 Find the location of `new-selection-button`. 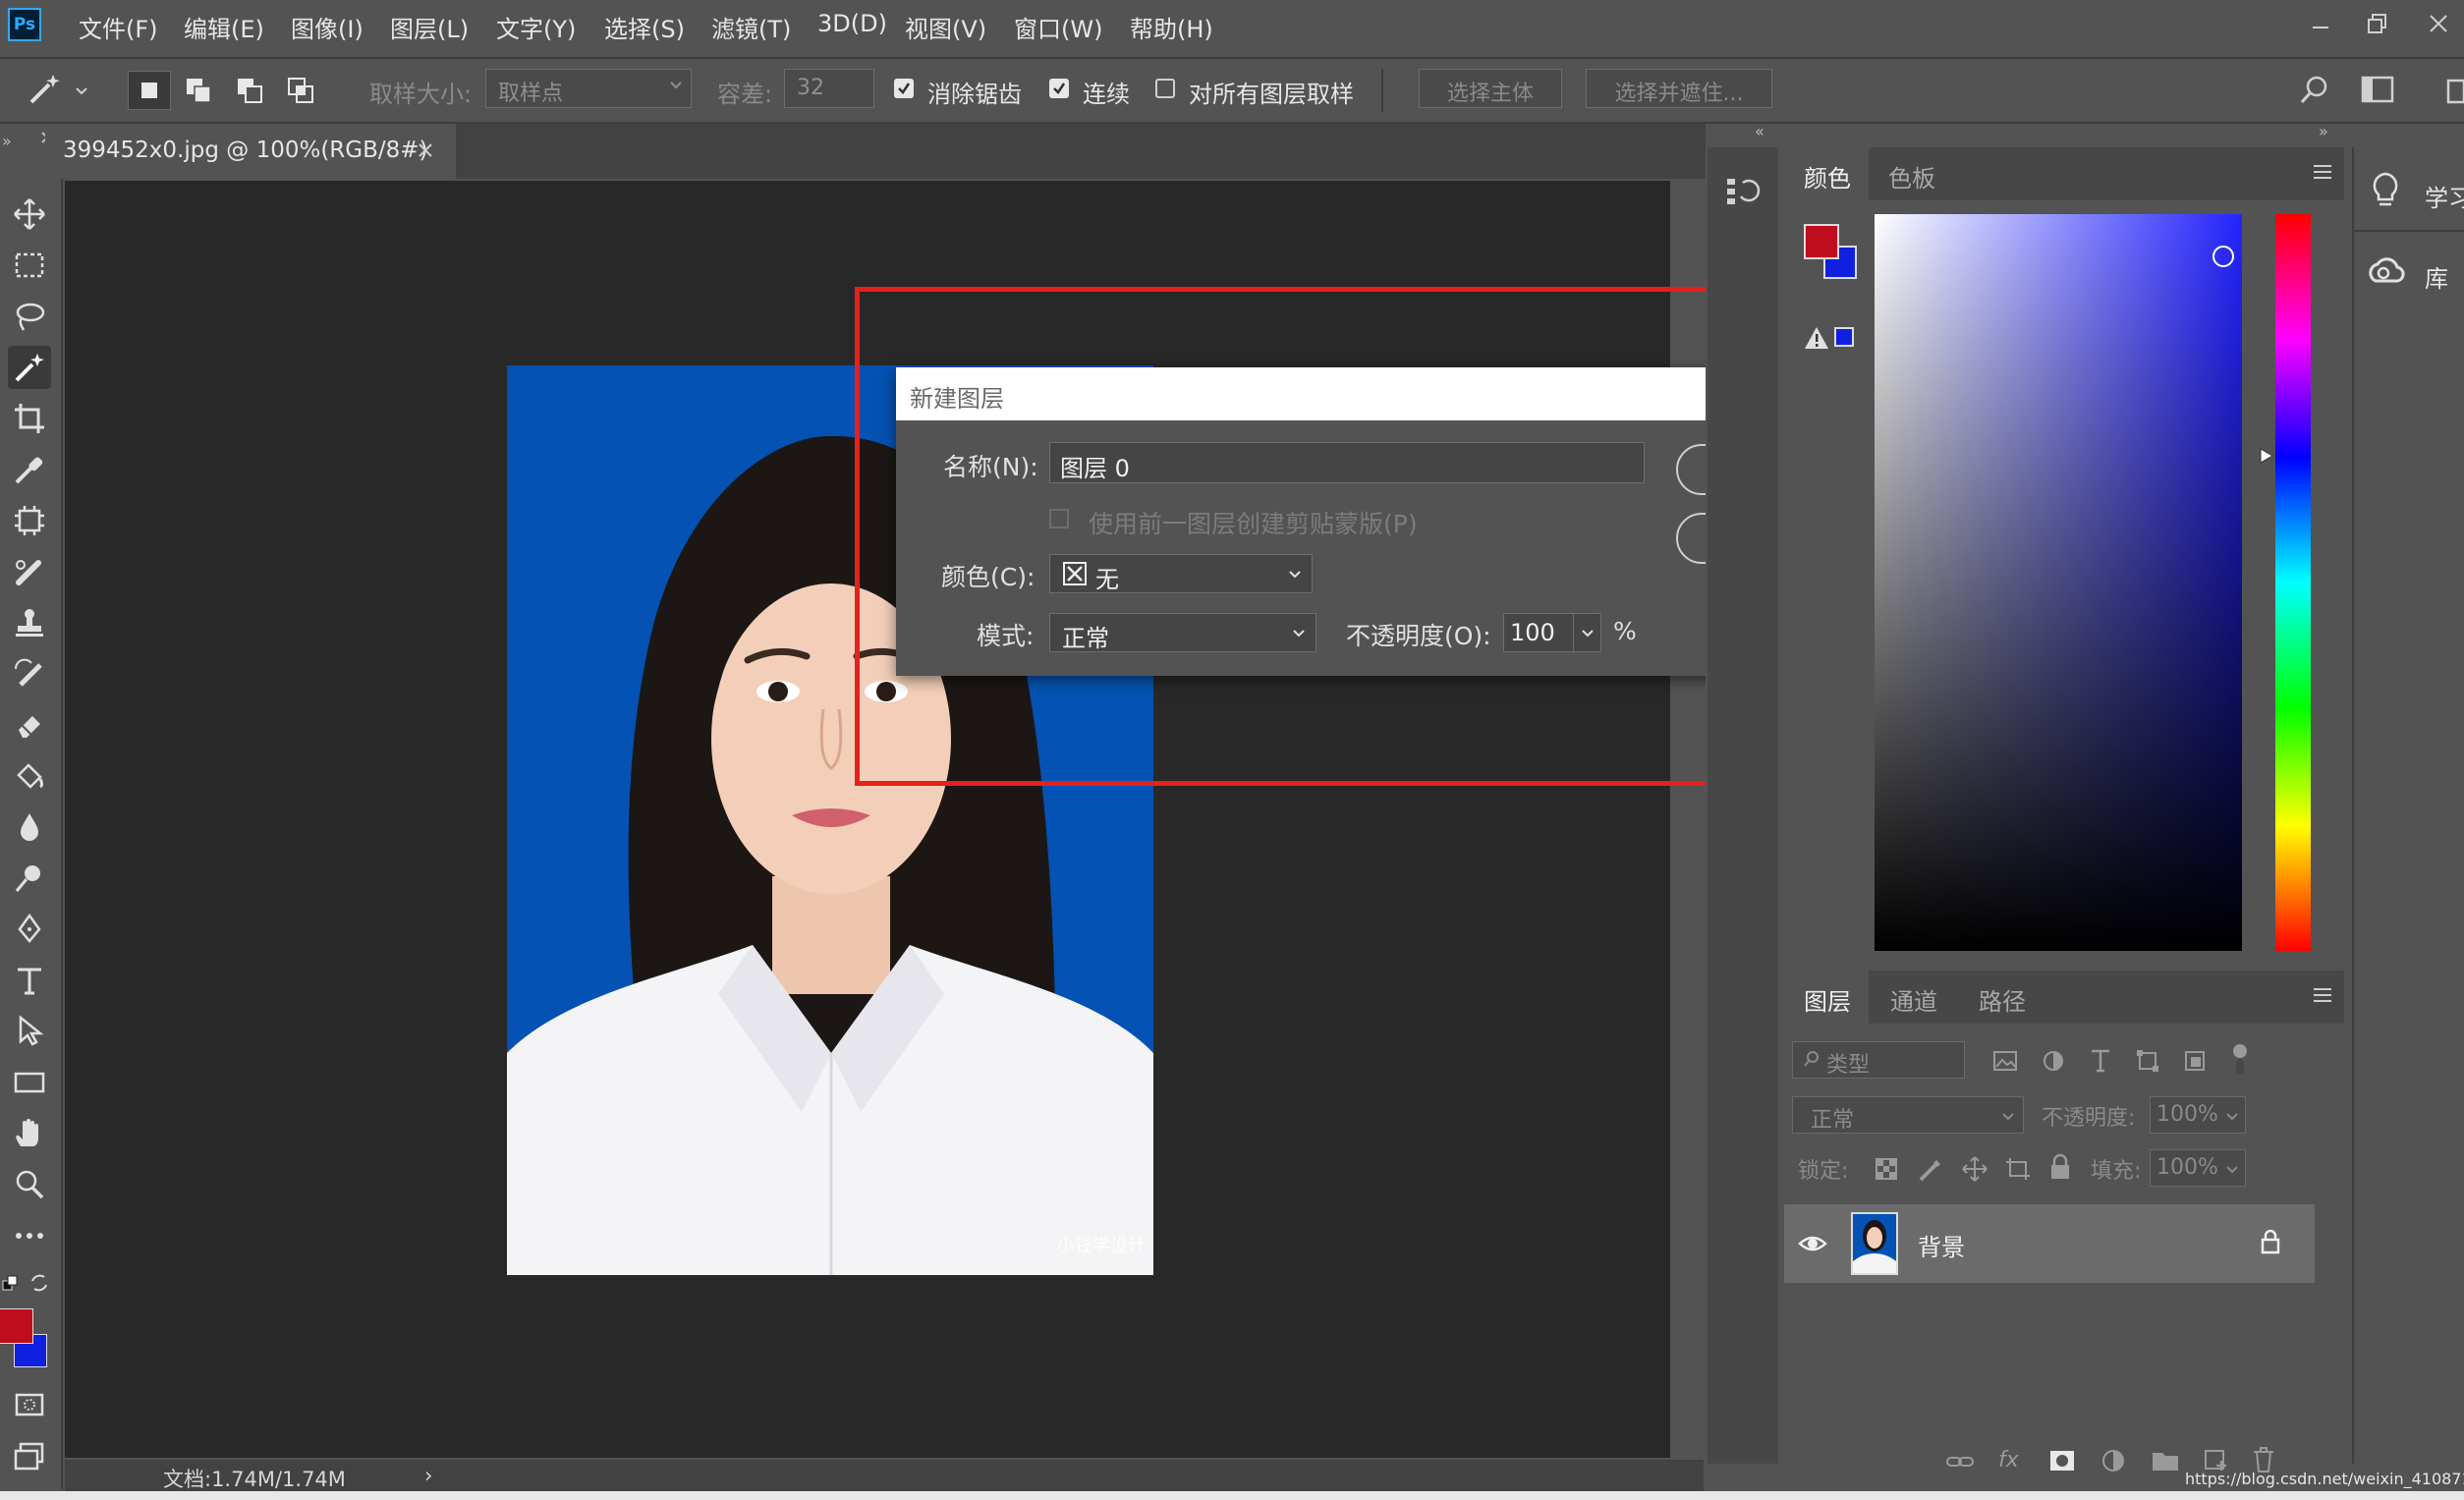

new-selection-button is located at coordinates (149, 90).